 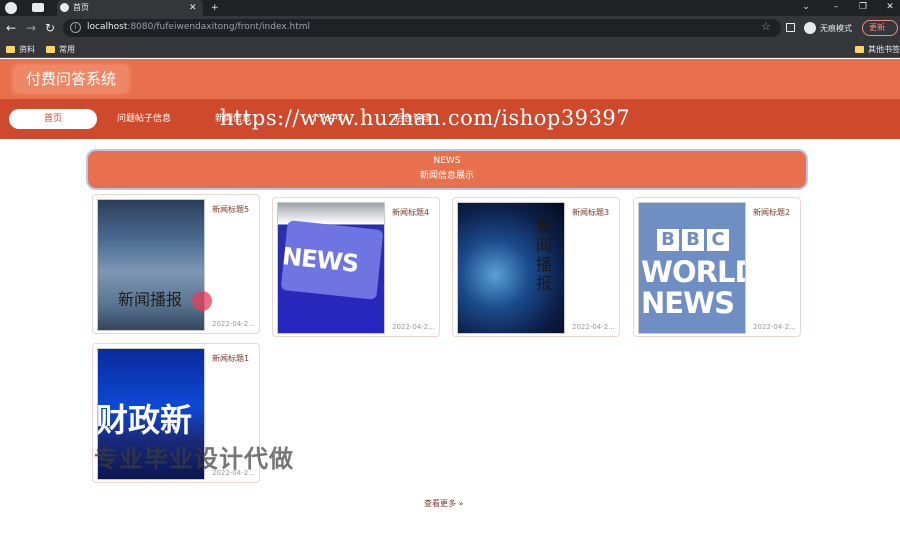 What do you see at coordinates (331, 268) in the screenshot?
I see `news-image: NEWS` at bounding box center [331, 268].